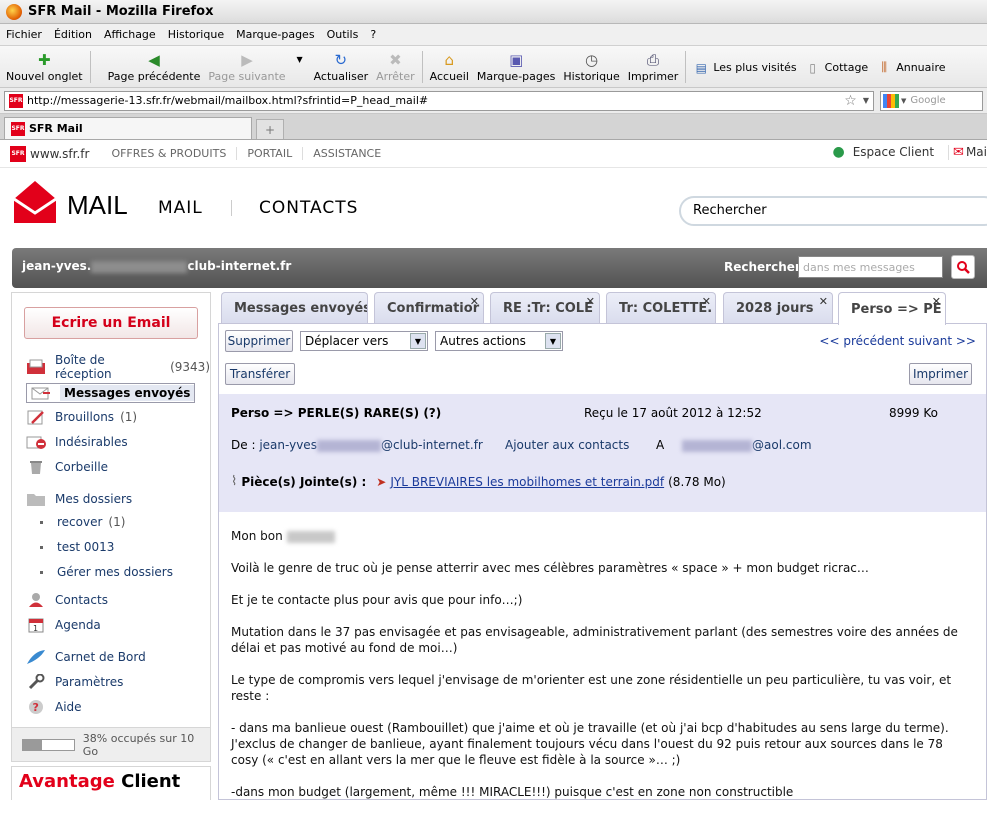 This screenshot has width=987, height=816. I want to click on other-actions-label: Autres actions, so click(483, 341).